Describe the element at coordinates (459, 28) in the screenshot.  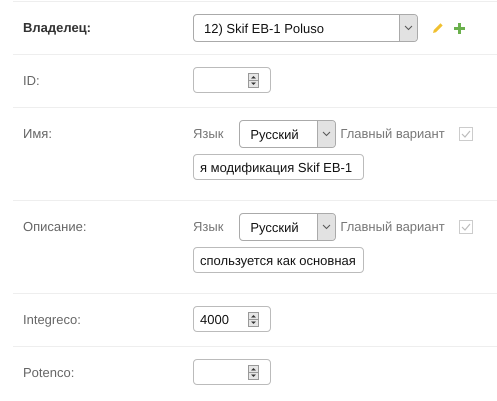
I see `plus-icon` at that location.